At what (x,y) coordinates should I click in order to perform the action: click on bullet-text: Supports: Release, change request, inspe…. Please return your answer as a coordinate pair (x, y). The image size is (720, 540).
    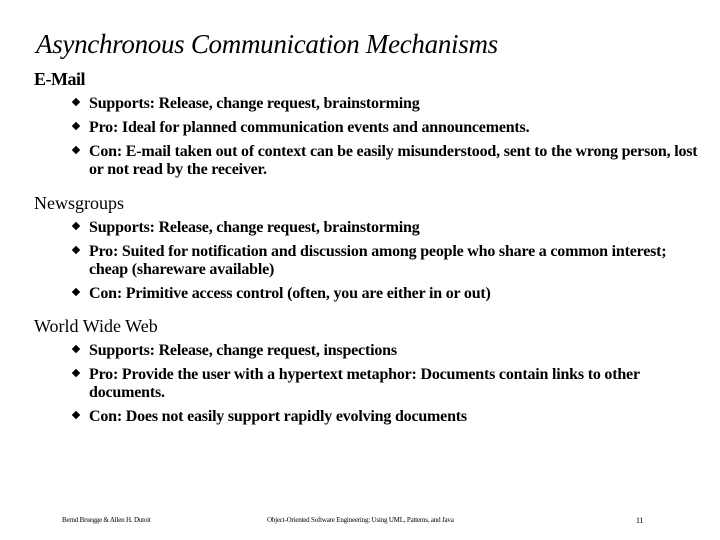
    Looking at the image, I should click on (243, 350).